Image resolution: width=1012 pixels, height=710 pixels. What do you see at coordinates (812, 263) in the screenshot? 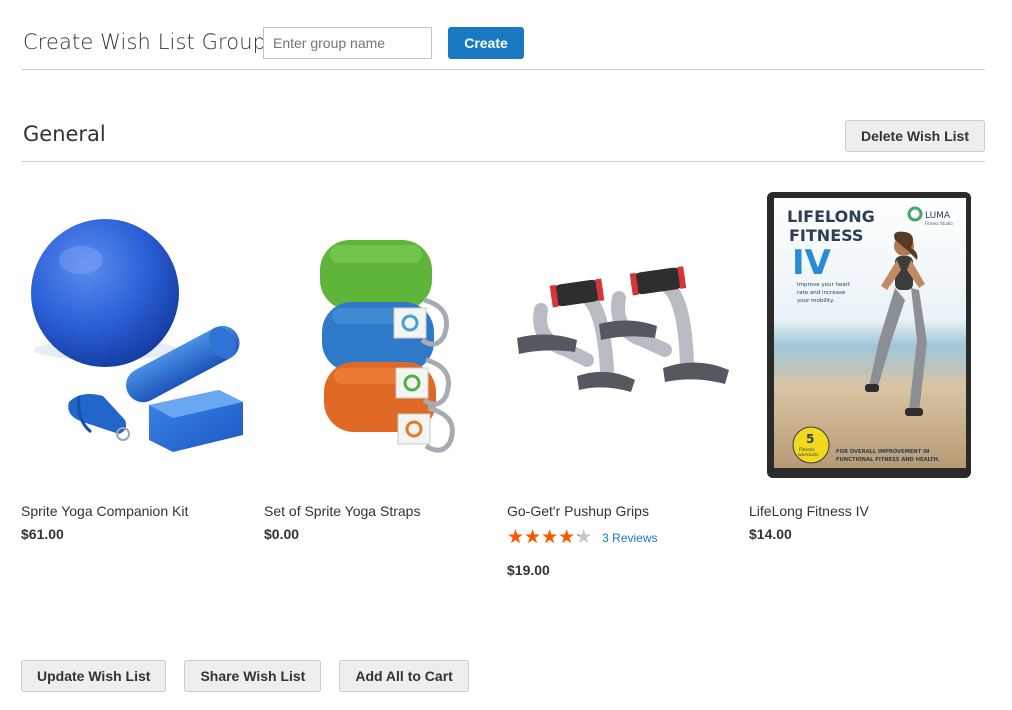
I see `cover-title-3: IV` at bounding box center [812, 263].